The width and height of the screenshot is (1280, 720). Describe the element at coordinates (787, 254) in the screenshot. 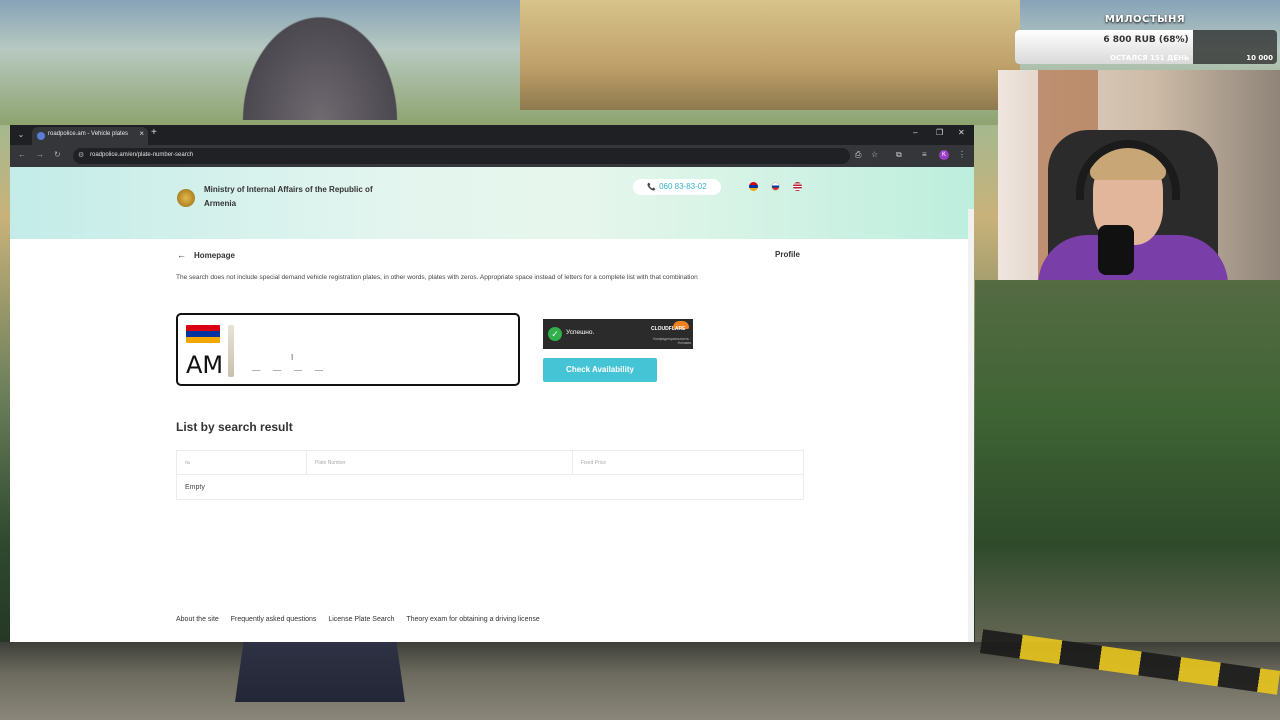

I see `profile-link: Profile` at that location.